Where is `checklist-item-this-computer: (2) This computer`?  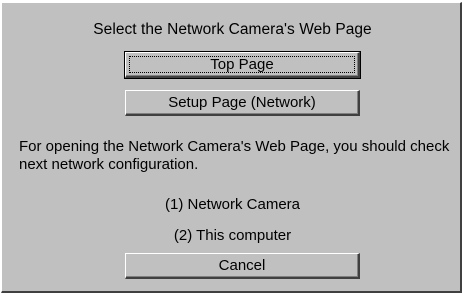
checklist-item-this-computer: (2) This computer is located at coordinates (232, 235).